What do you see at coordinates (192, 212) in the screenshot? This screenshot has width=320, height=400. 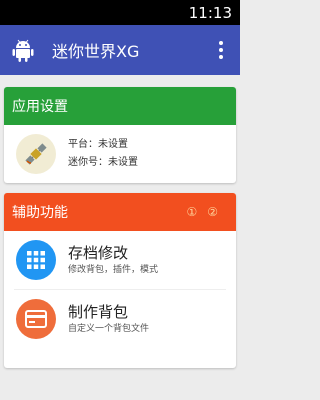 I see `step-badge-1: ①` at bounding box center [192, 212].